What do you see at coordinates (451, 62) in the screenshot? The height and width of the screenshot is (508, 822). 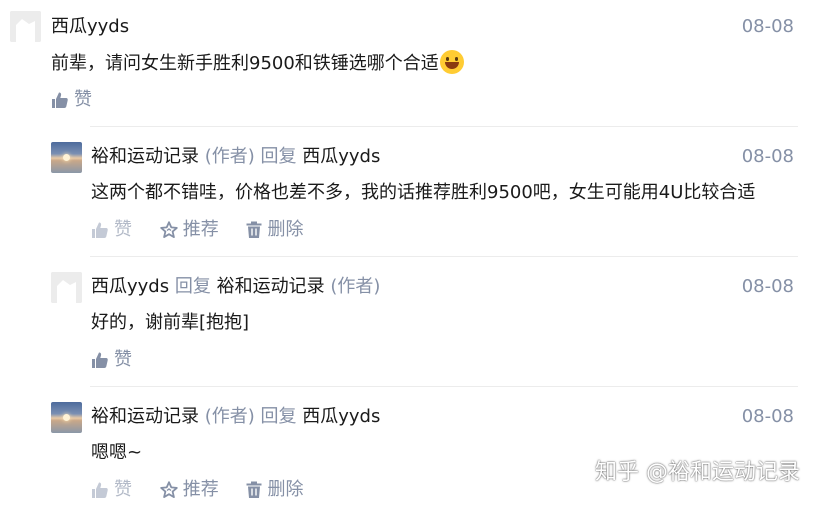 I see `grinning-face-icon` at bounding box center [451, 62].